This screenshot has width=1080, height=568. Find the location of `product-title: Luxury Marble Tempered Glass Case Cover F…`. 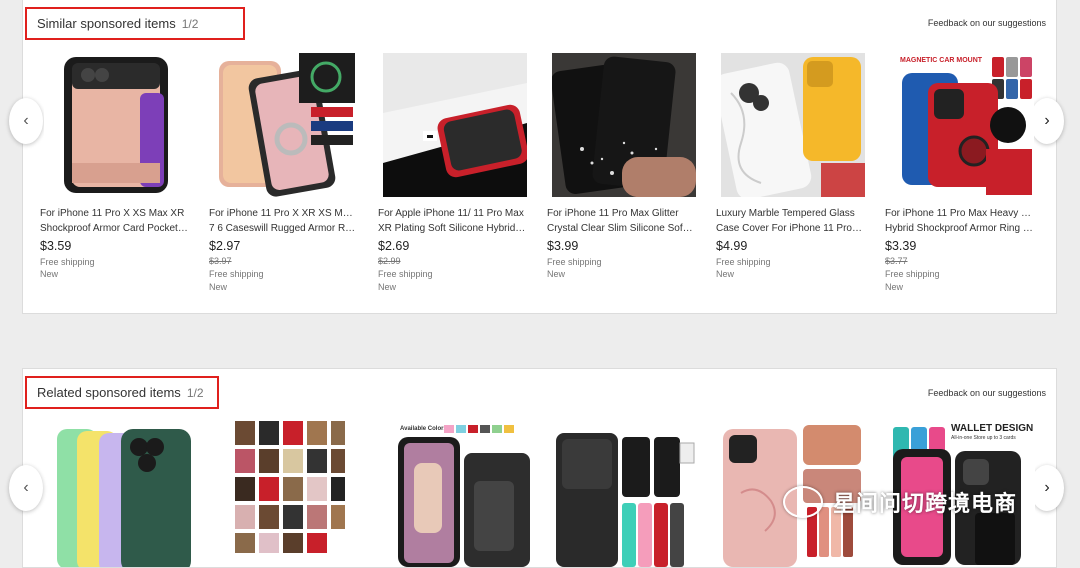

product-title: Luxury Marble Tempered Glass Case Cover F… is located at coordinates (790, 221).